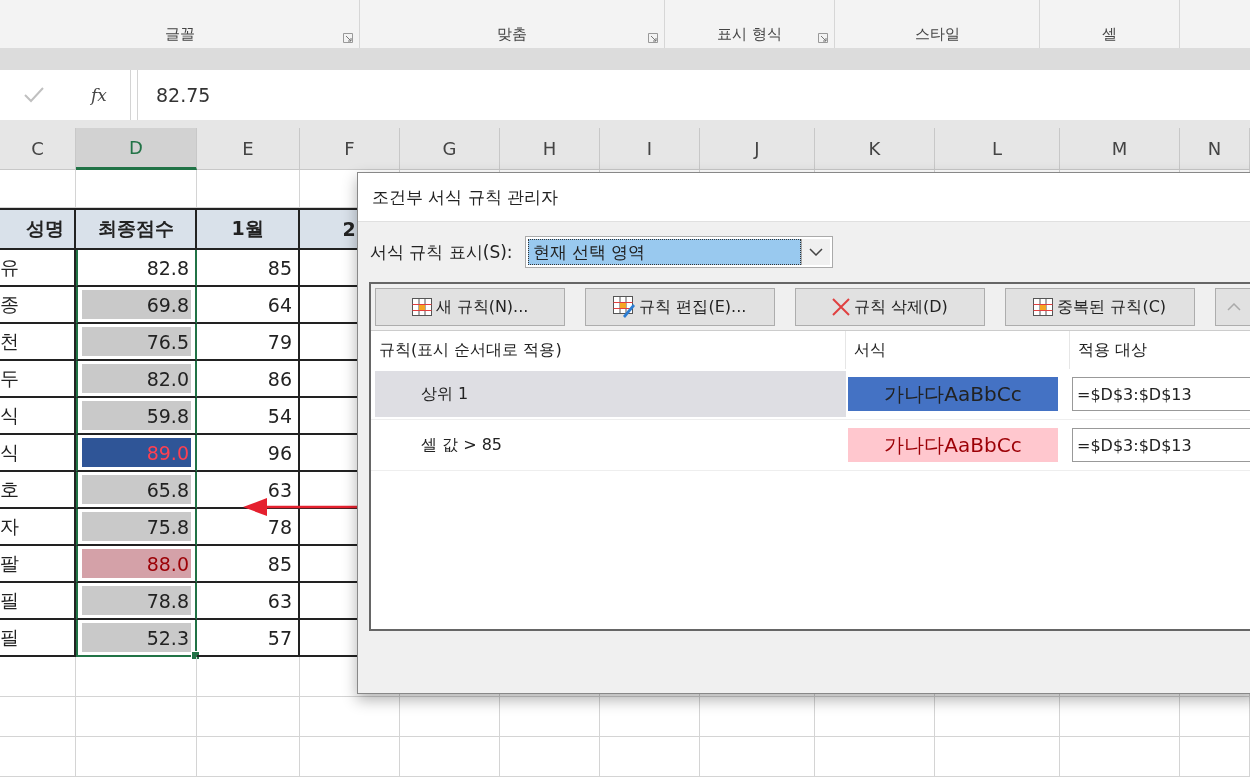 Image resolution: width=1250 pixels, height=778 pixels. What do you see at coordinates (815, 252) in the screenshot?
I see `caret-icon` at bounding box center [815, 252].